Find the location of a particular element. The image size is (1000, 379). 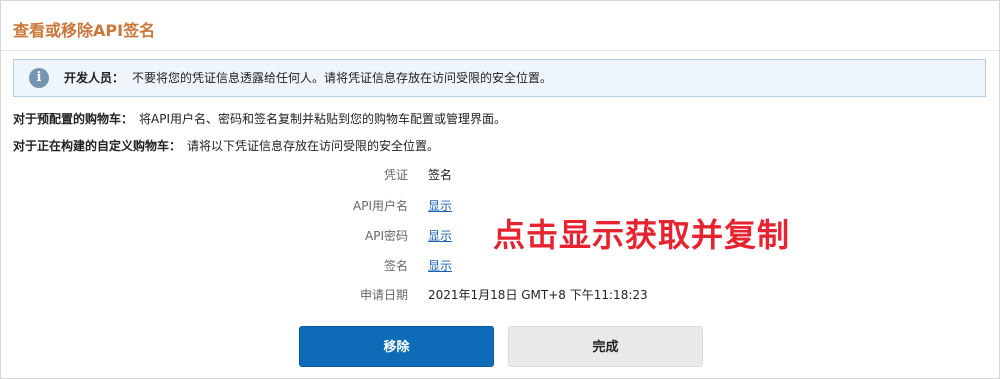

title-divider is located at coordinates (500, 50).